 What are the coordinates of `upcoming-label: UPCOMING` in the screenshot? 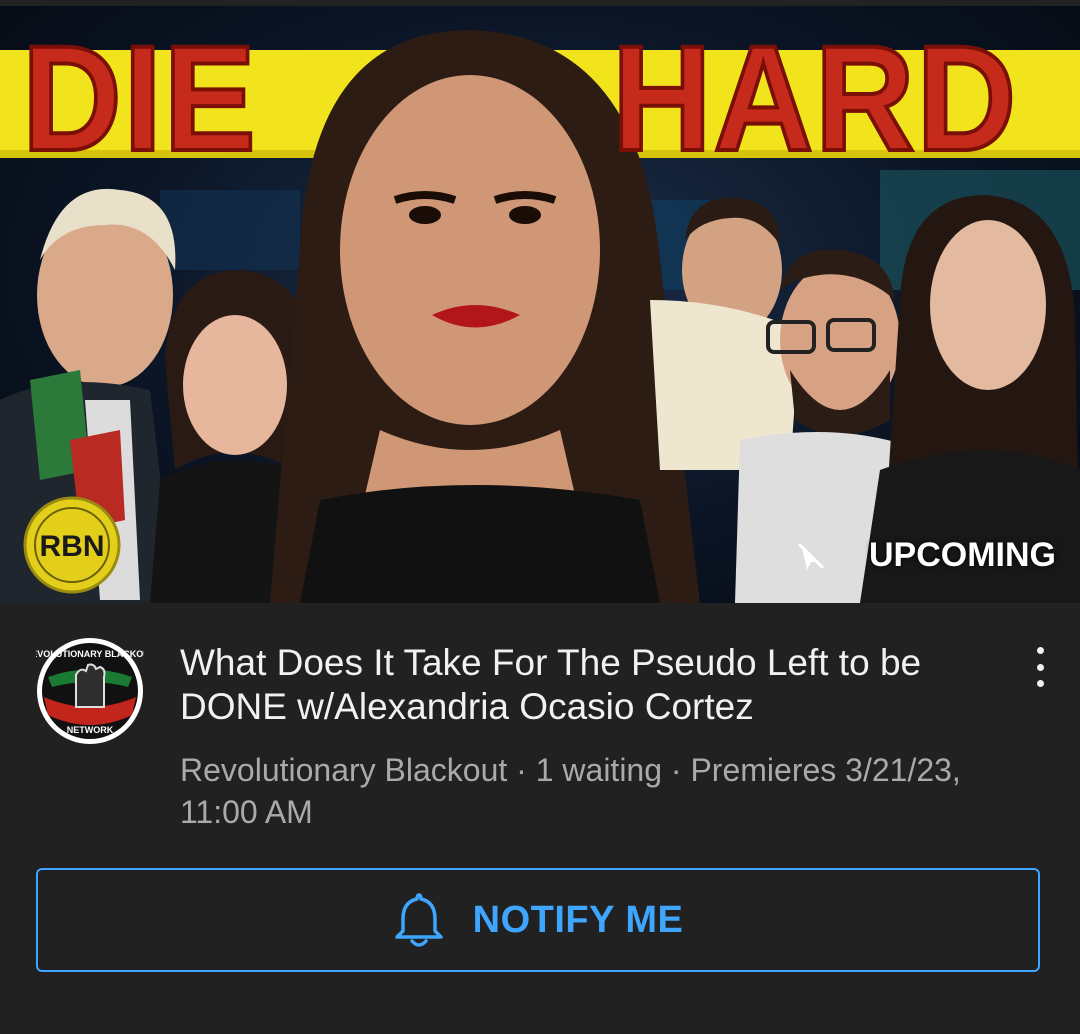 It's located at (962, 555).